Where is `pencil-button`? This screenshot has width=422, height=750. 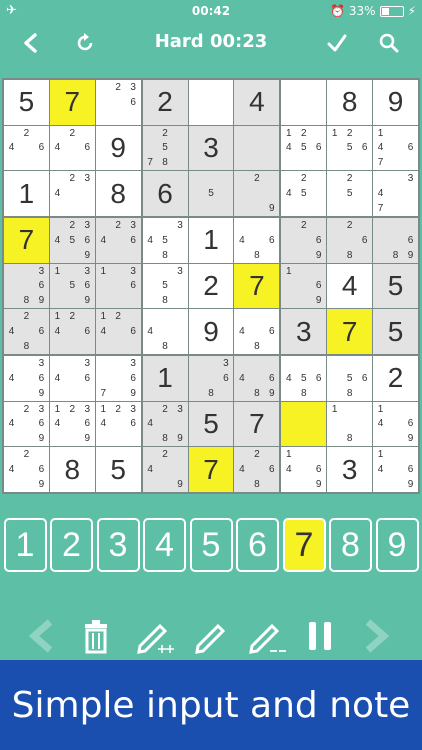
pencil-button is located at coordinates (210, 636).